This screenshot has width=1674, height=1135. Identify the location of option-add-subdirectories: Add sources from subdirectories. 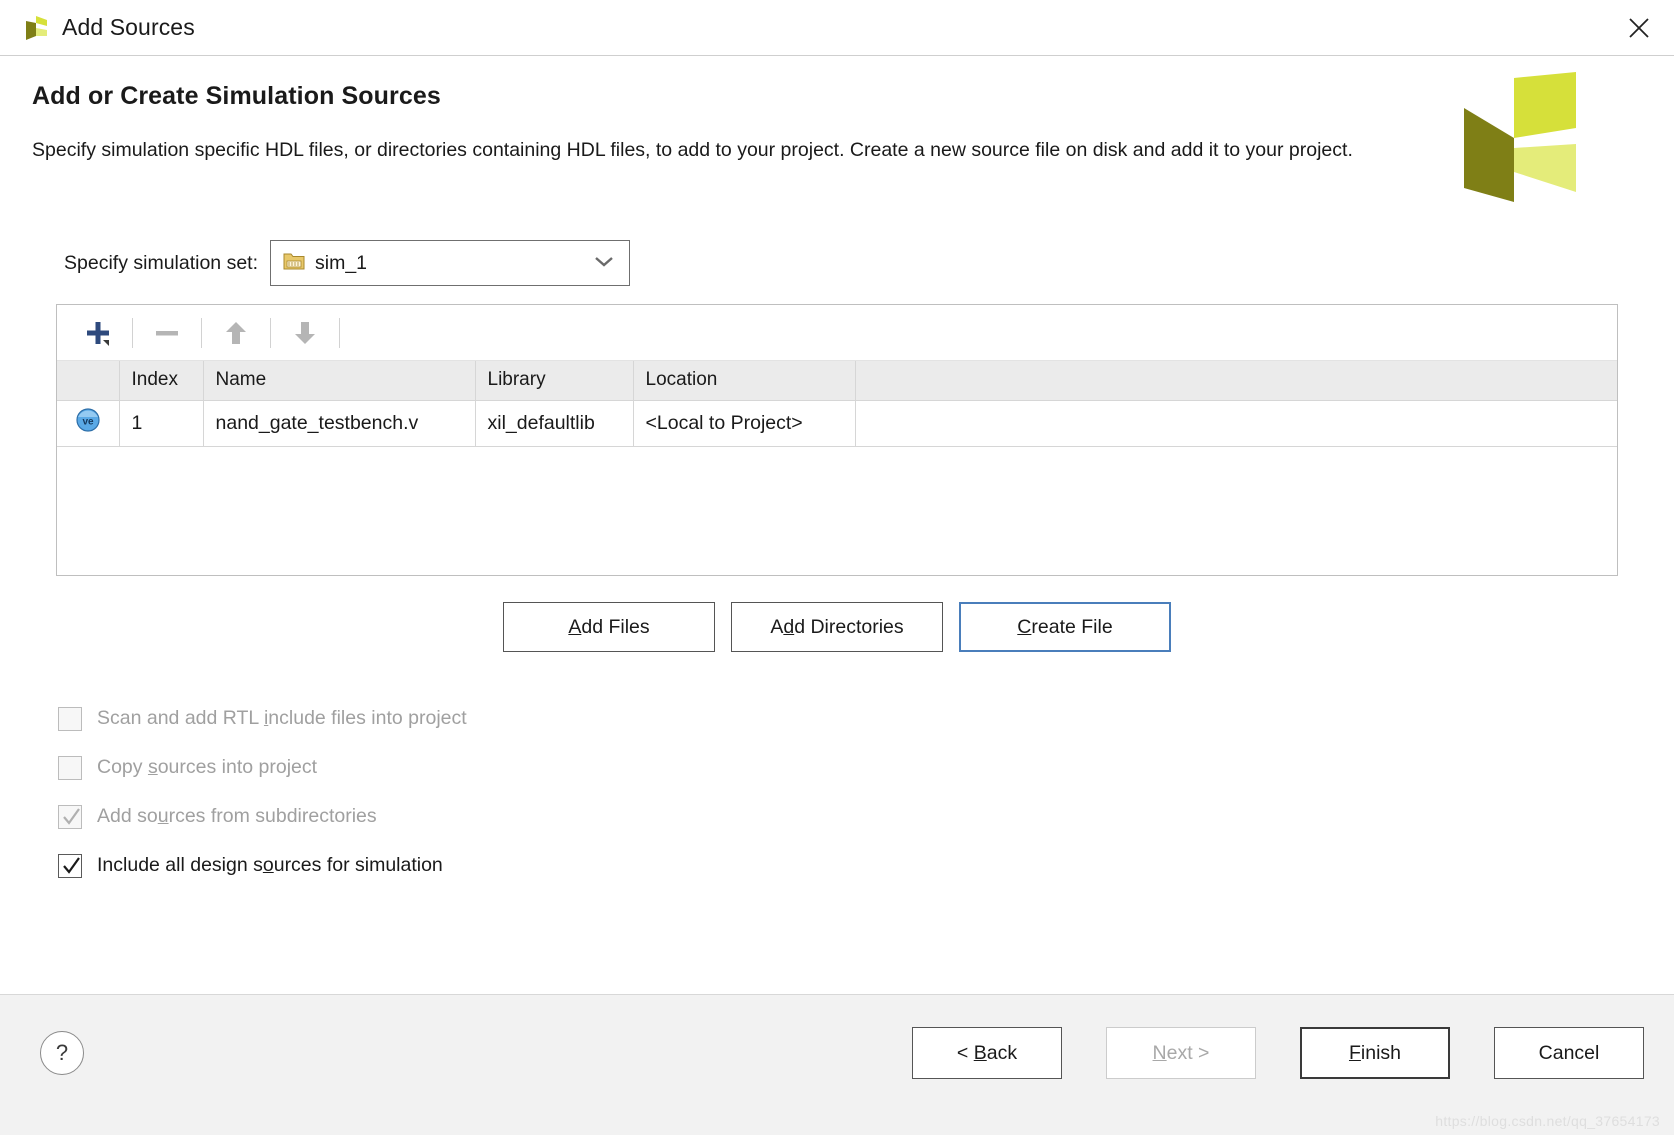
(850, 816).